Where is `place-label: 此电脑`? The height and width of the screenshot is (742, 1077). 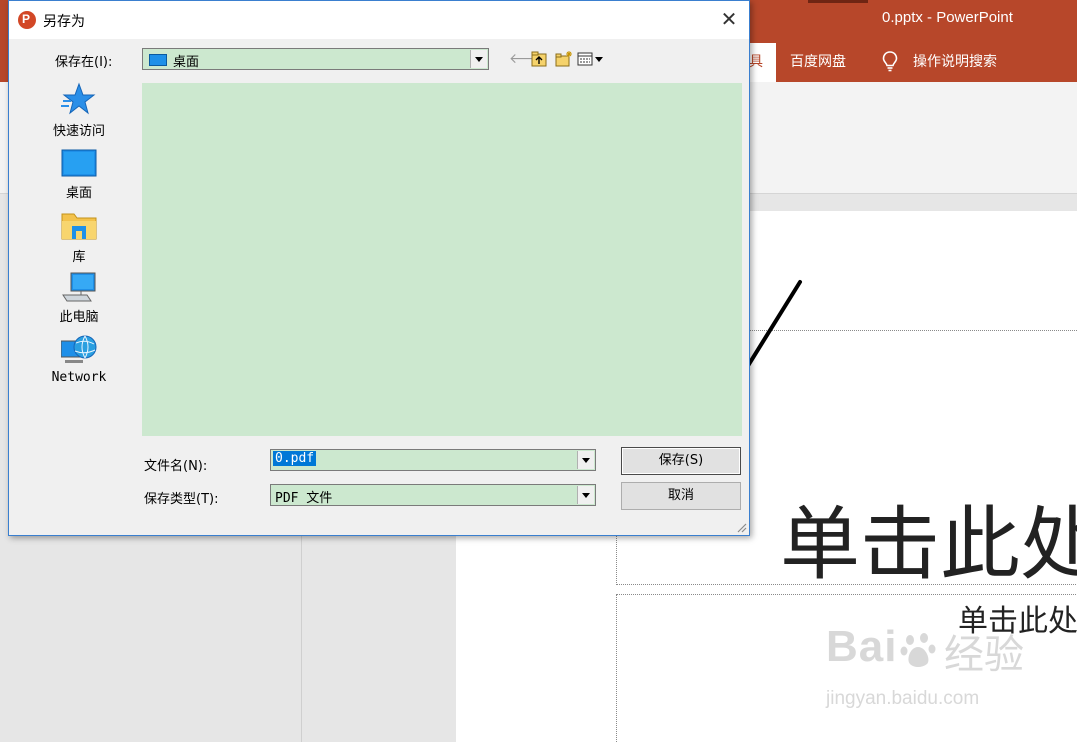 place-label: 此电脑 is located at coordinates (79, 317).